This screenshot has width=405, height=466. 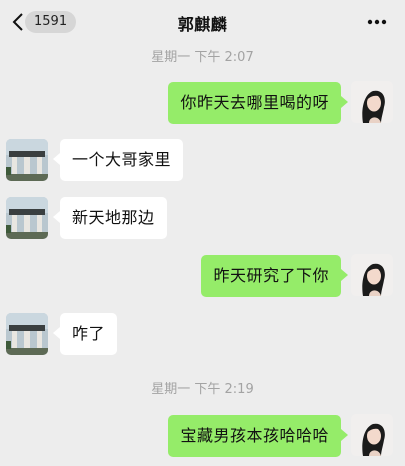 I want to click on message-bubble-received: 咋了, so click(x=85, y=334).